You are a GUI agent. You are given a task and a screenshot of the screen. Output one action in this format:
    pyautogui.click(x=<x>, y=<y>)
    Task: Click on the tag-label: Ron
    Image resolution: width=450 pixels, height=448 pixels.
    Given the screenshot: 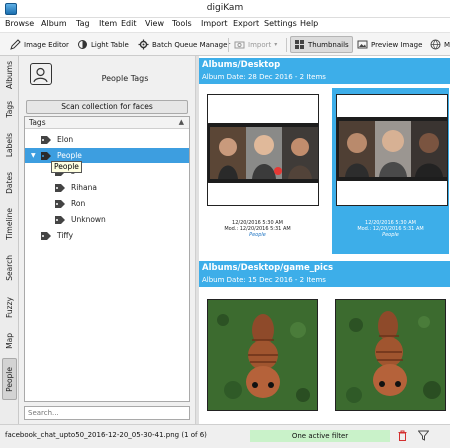 What is the action you would take?
    pyautogui.click(x=78, y=203)
    